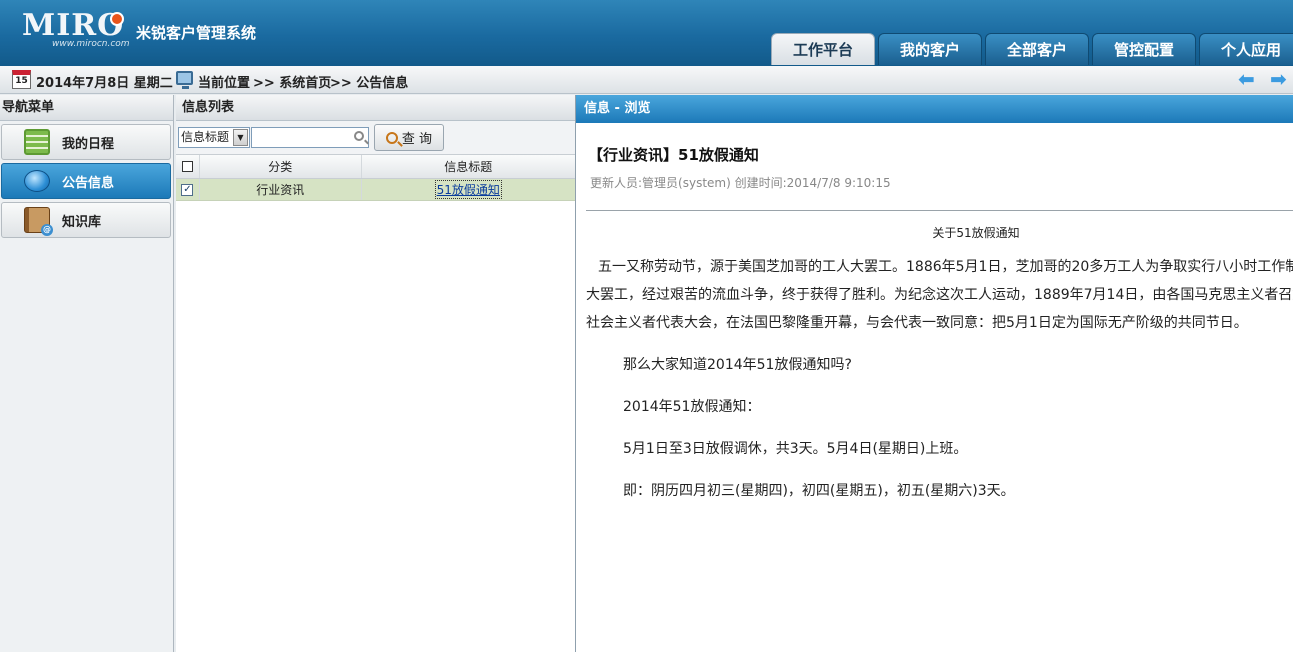 The image size is (1293, 652). What do you see at coordinates (369, 81) in the screenshot?
I see `breadcrumb-notice: >> 公告信息` at bounding box center [369, 81].